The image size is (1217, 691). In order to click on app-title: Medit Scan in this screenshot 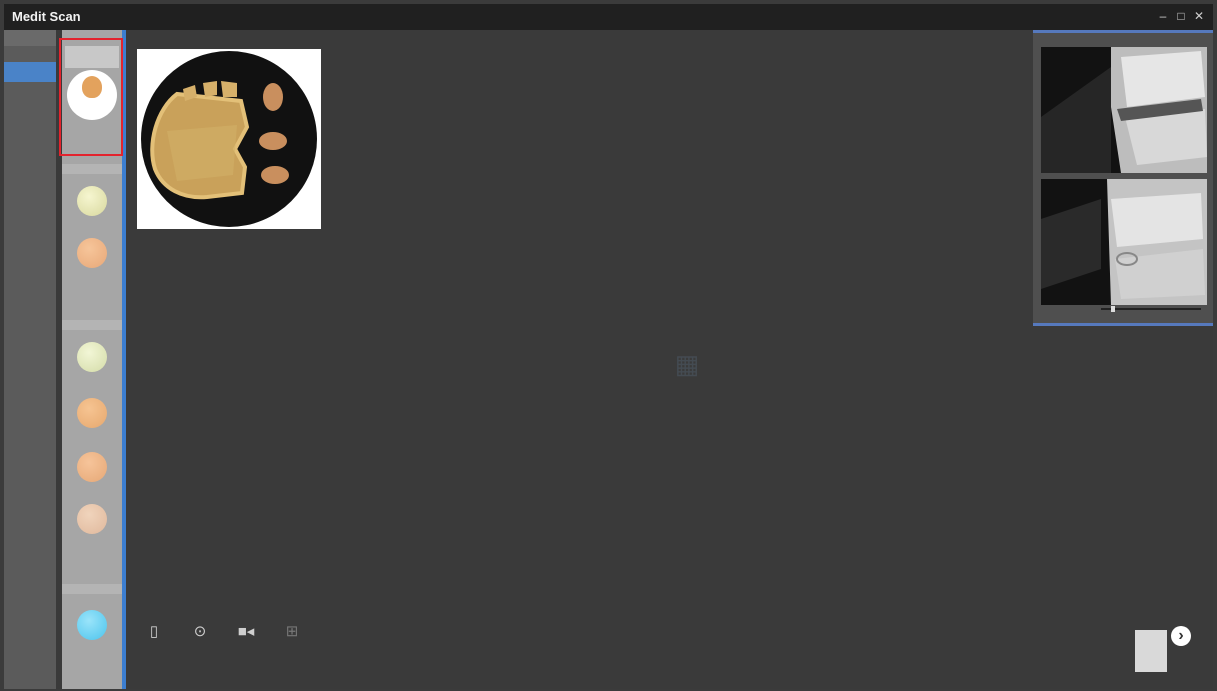, I will do `click(48, 16)`.